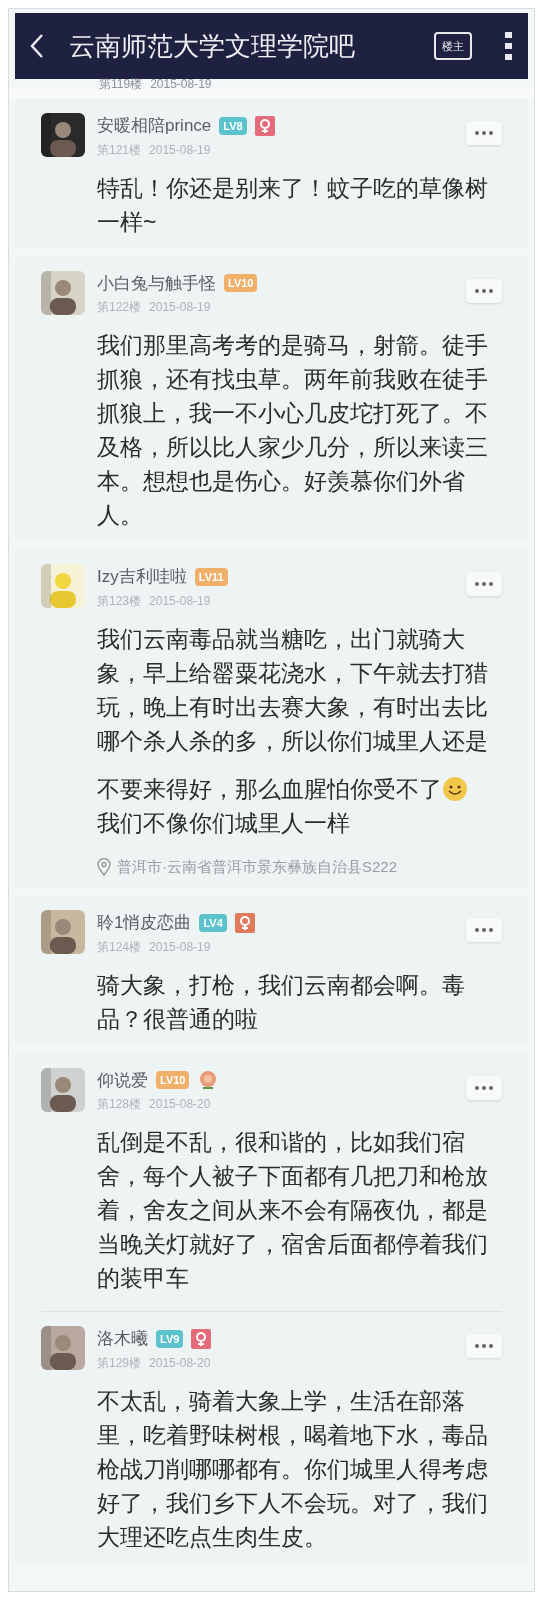 This screenshot has width=543, height=1600. I want to click on post-text-line: 舍，每个人被子下面都有几把刀和枪放, so click(292, 1176).